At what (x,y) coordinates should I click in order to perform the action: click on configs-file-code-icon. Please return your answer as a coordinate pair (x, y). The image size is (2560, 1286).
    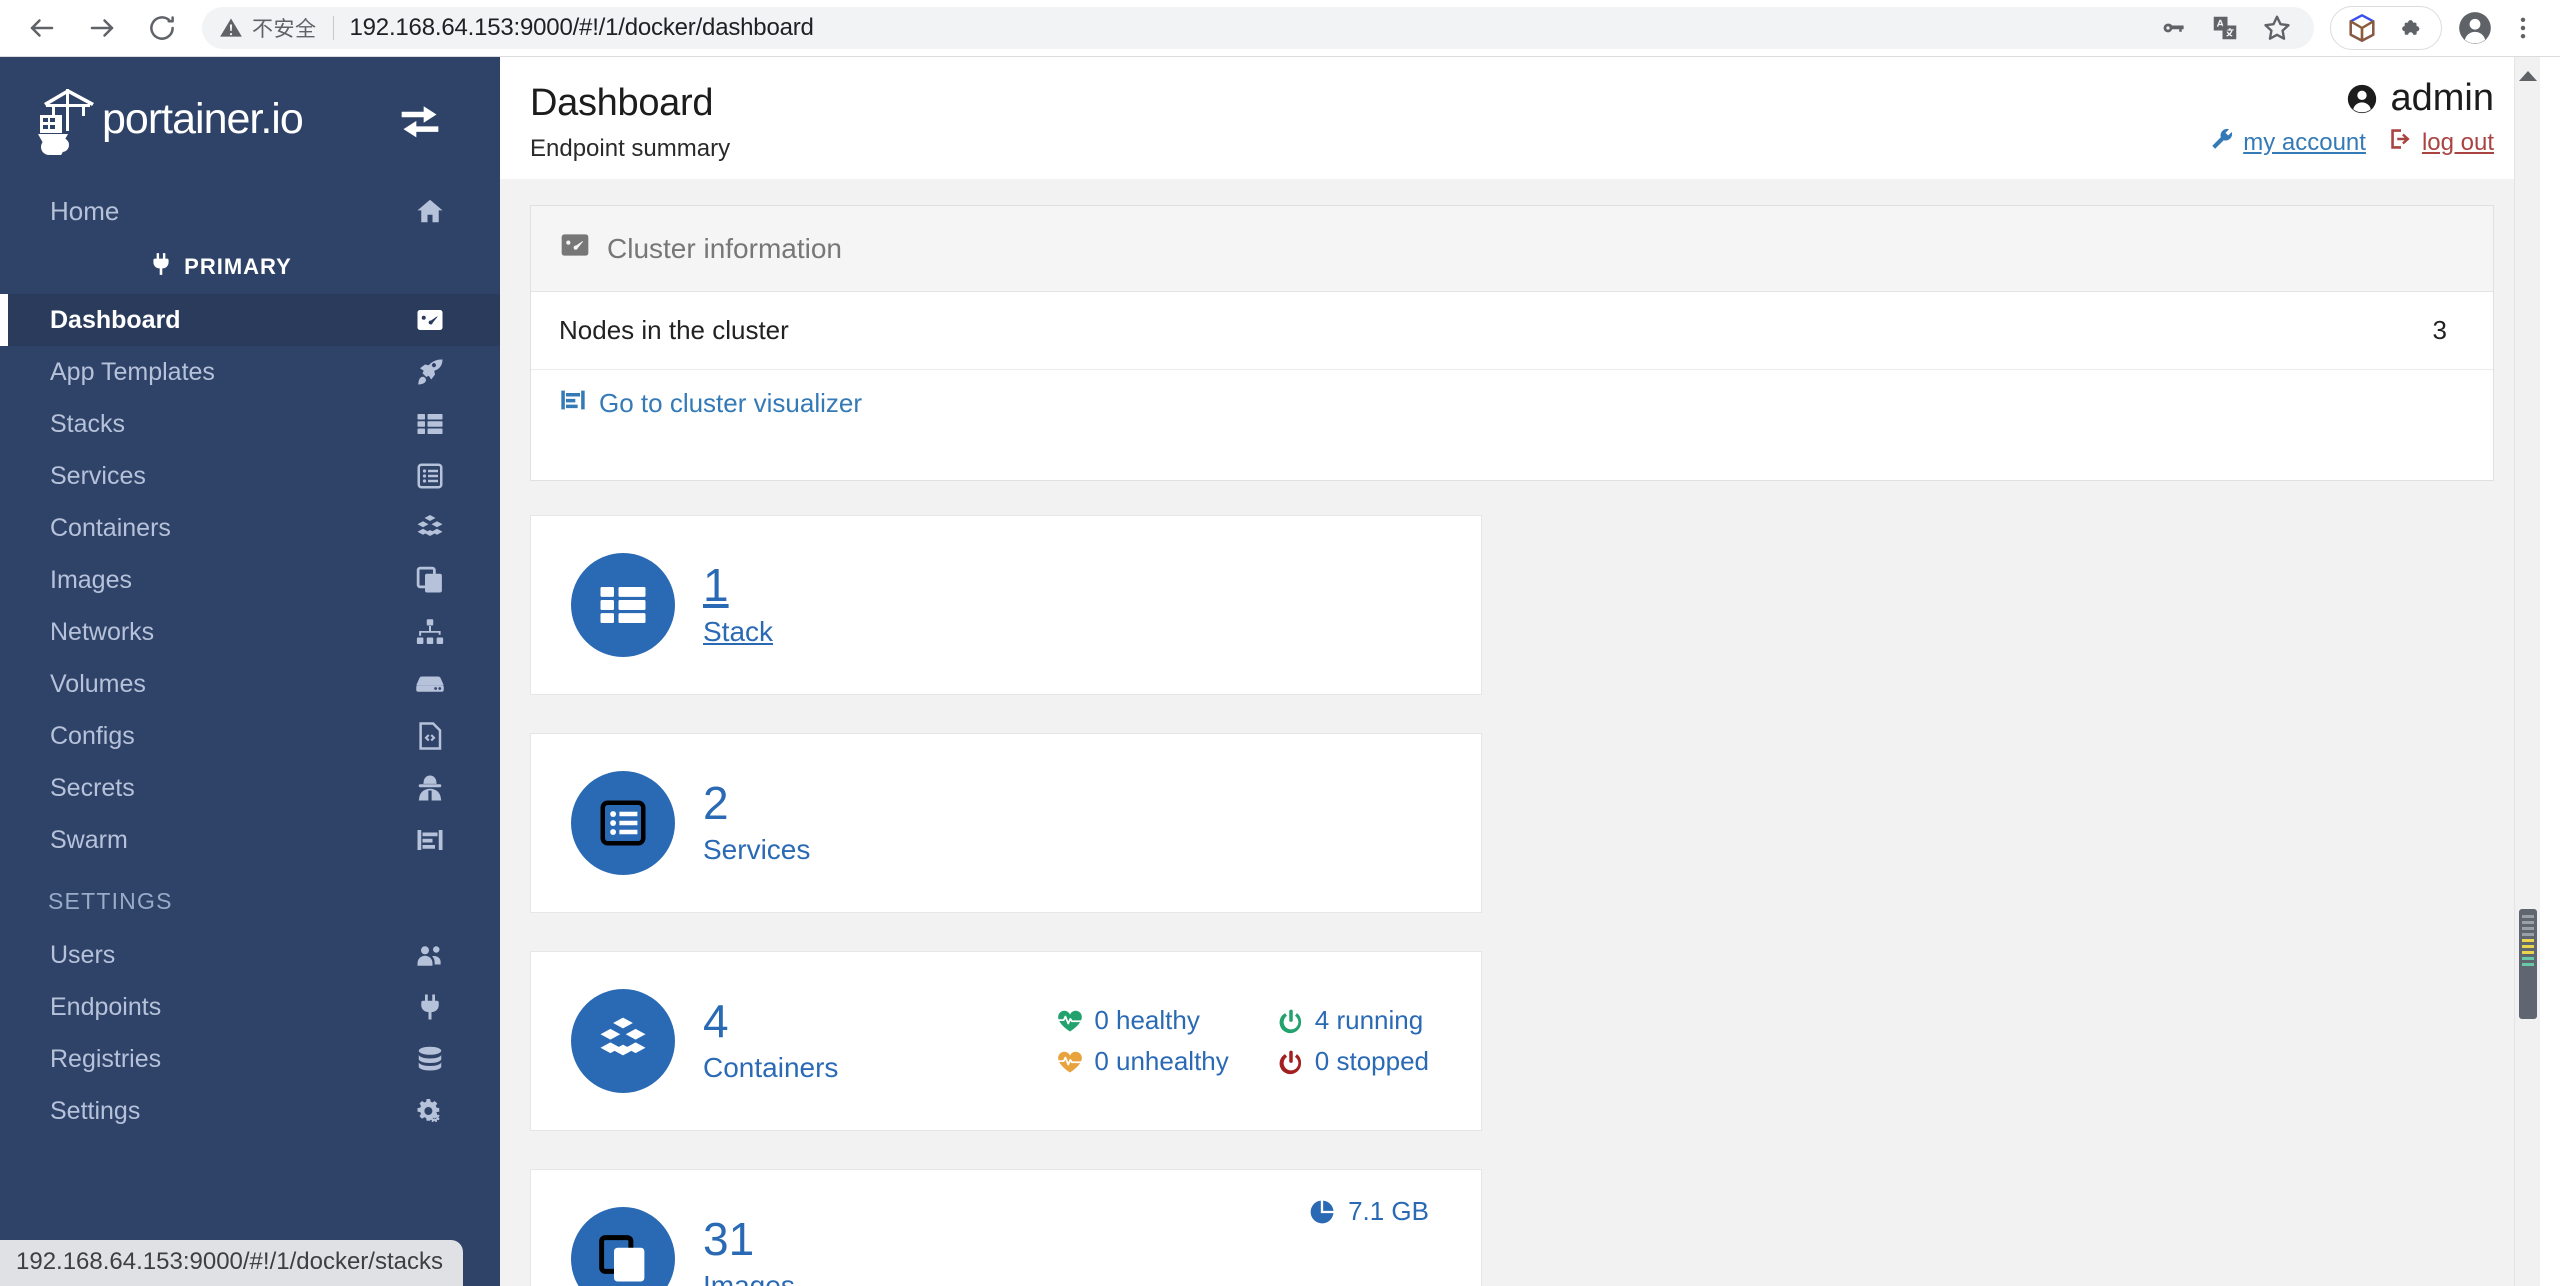
    Looking at the image, I should click on (430, 736).